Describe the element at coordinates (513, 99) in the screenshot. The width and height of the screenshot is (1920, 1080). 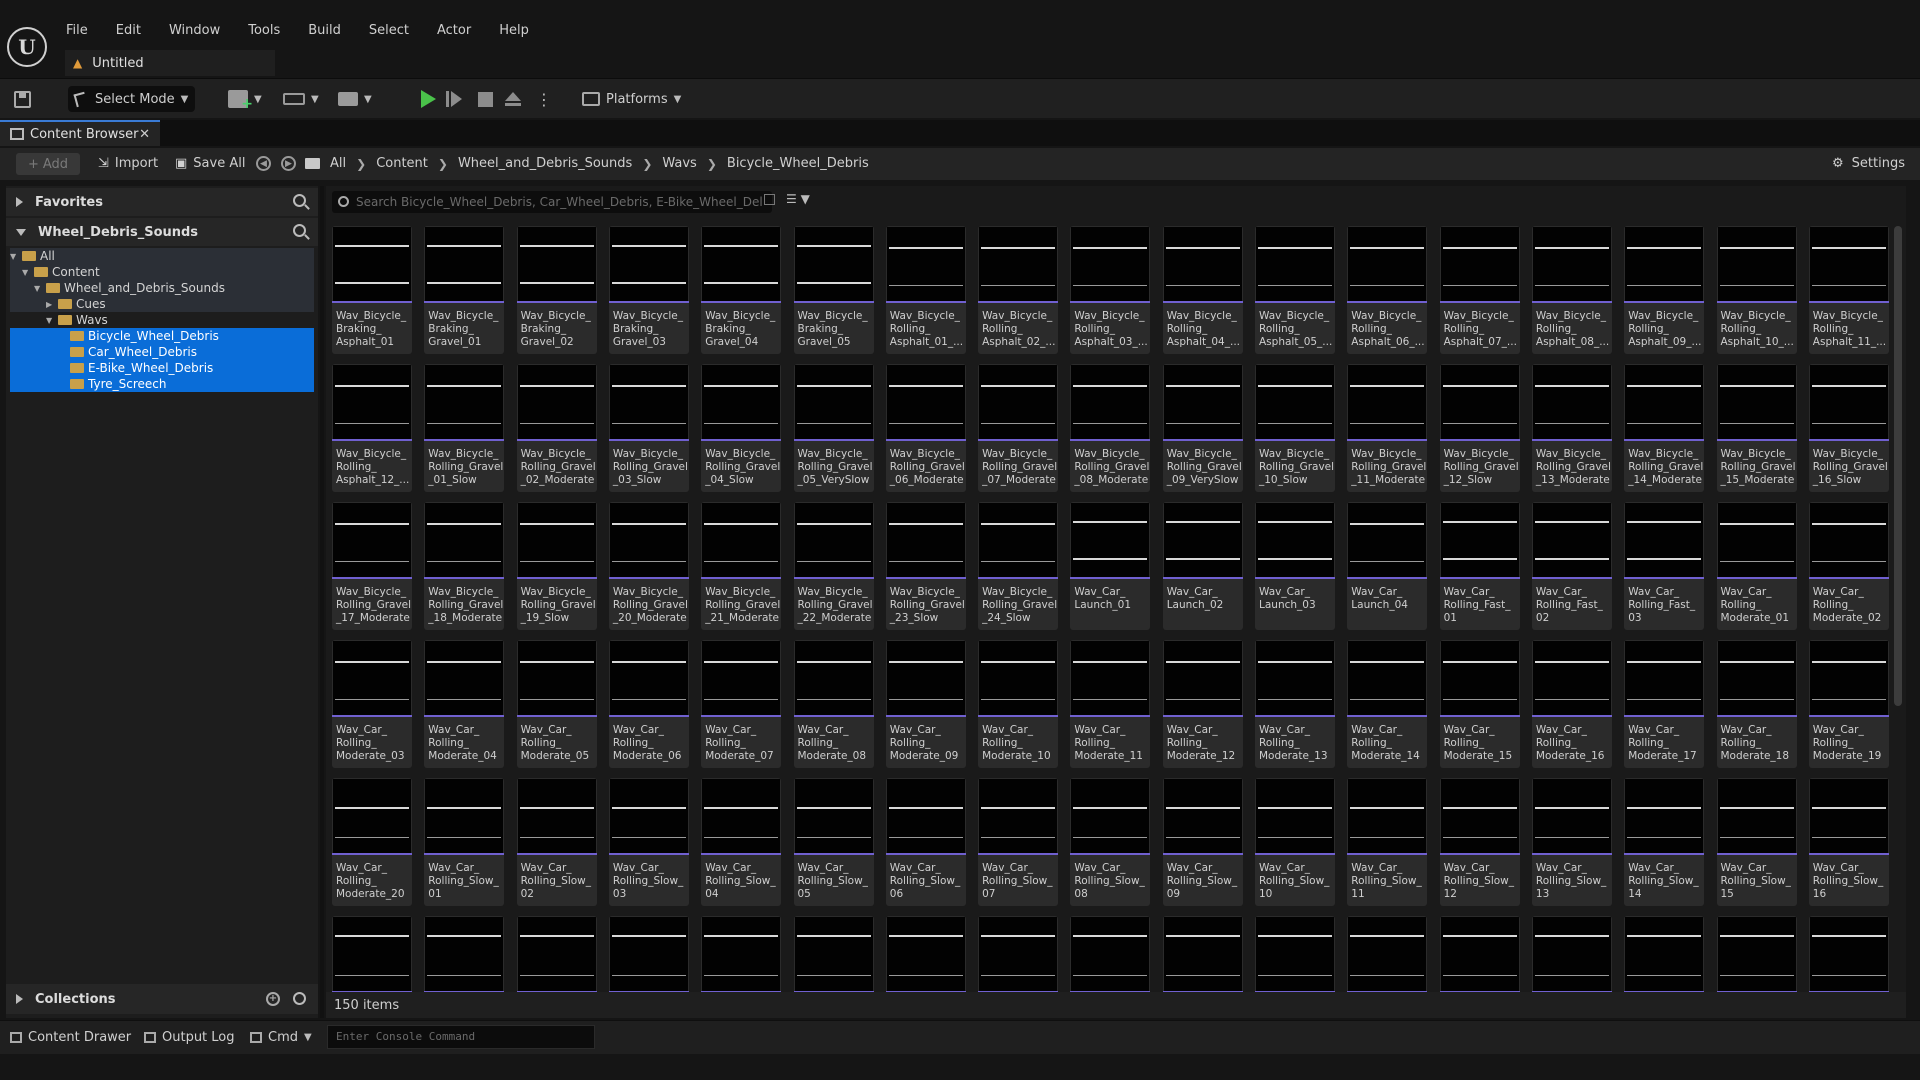
I see `eject-button` at that location.